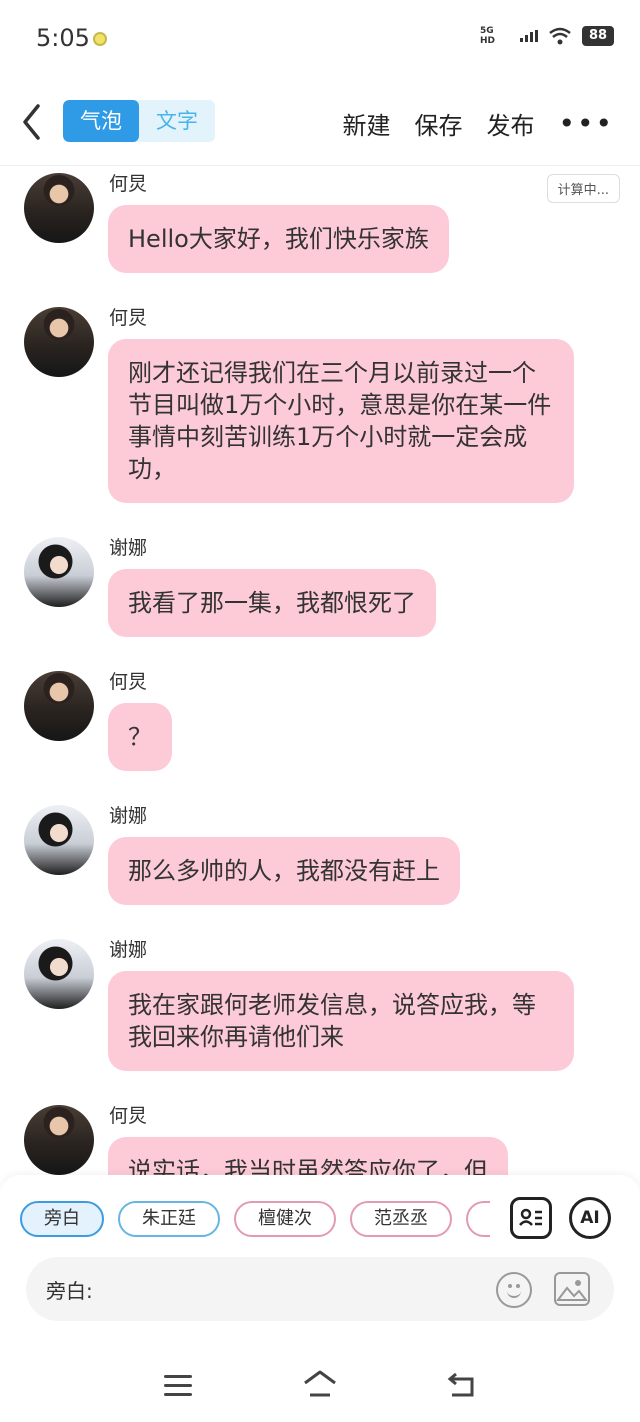 Image resolution: width=640 pixels, height=1422 pixels. I want to click on list-item: 谢娜 我在家跟何老师发信息，说答应我，等我回来你再请他们来, so click(304, 1008).